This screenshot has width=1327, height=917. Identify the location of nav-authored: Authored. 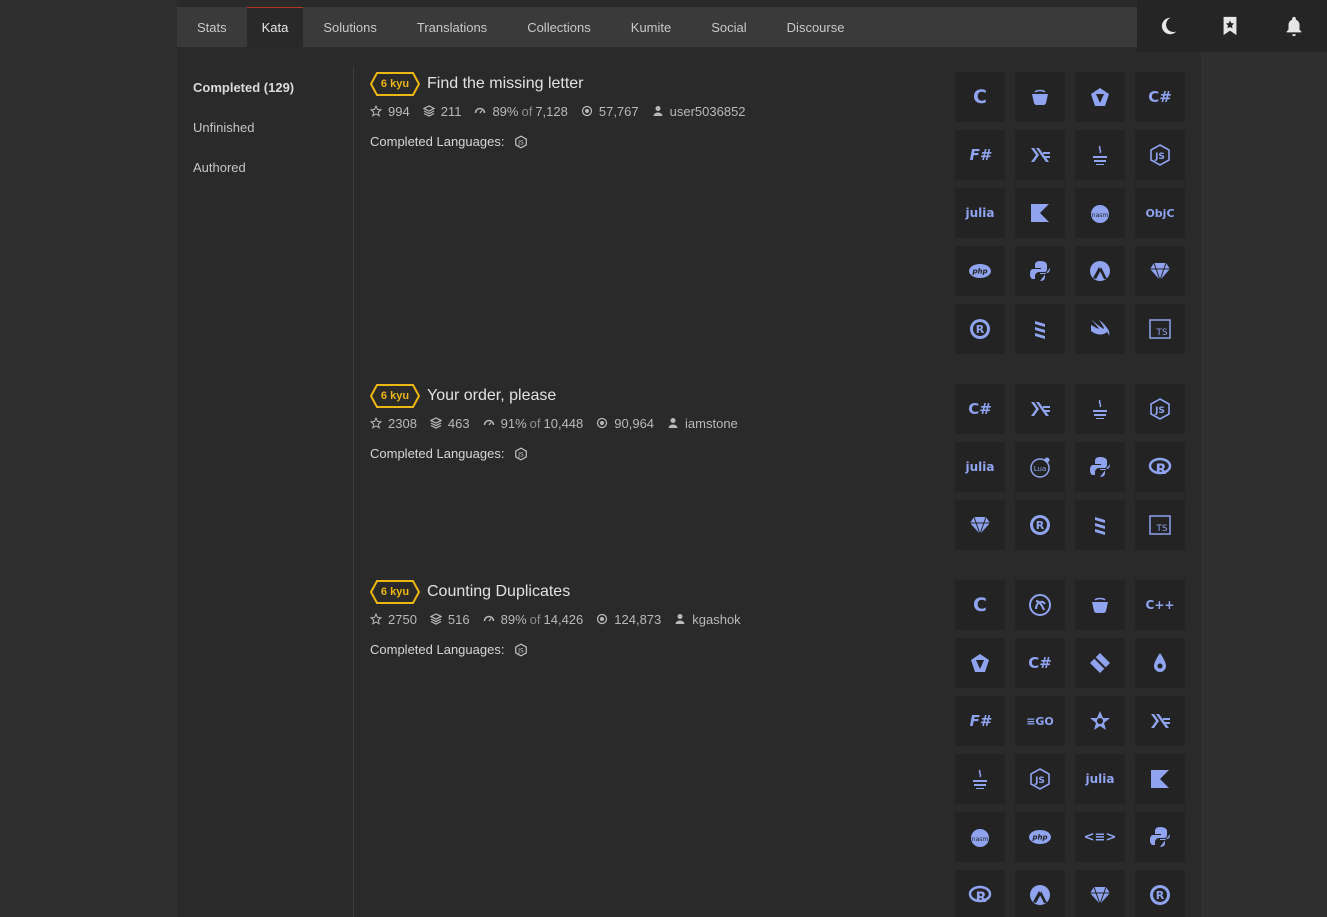
(268, 178).